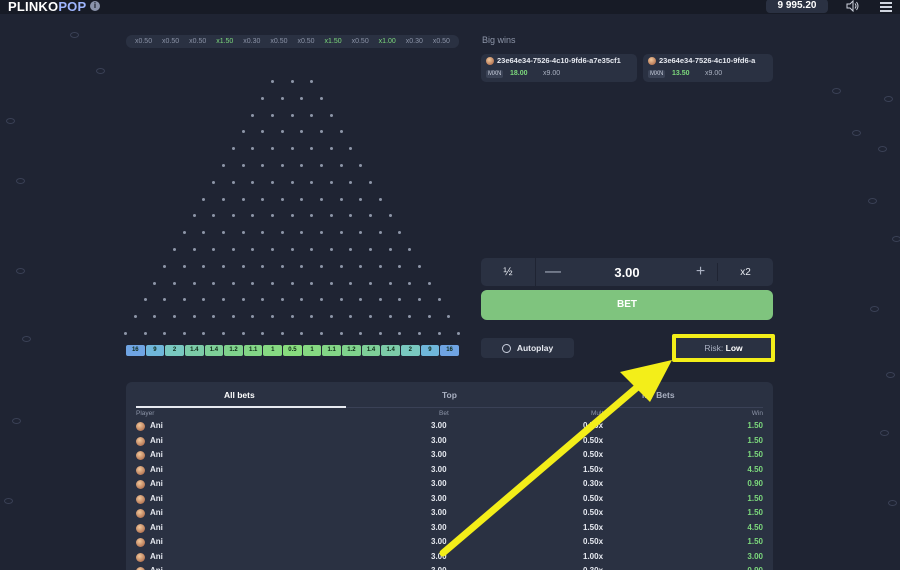 Image resolution: width=900 pixels, height=570 pixels. What do you see at coordinates (593, 512) in the screenshot?
I see `multiplier-value: 0.50x` at bounding box center [593, 512].